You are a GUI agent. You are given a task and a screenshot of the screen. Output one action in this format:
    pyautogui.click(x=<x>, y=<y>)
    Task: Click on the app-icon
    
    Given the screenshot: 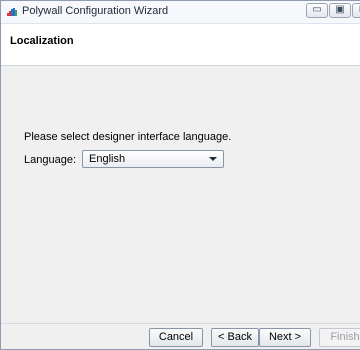 What is the action you would take?
    pyautogui.click(x=12, y=12)
    